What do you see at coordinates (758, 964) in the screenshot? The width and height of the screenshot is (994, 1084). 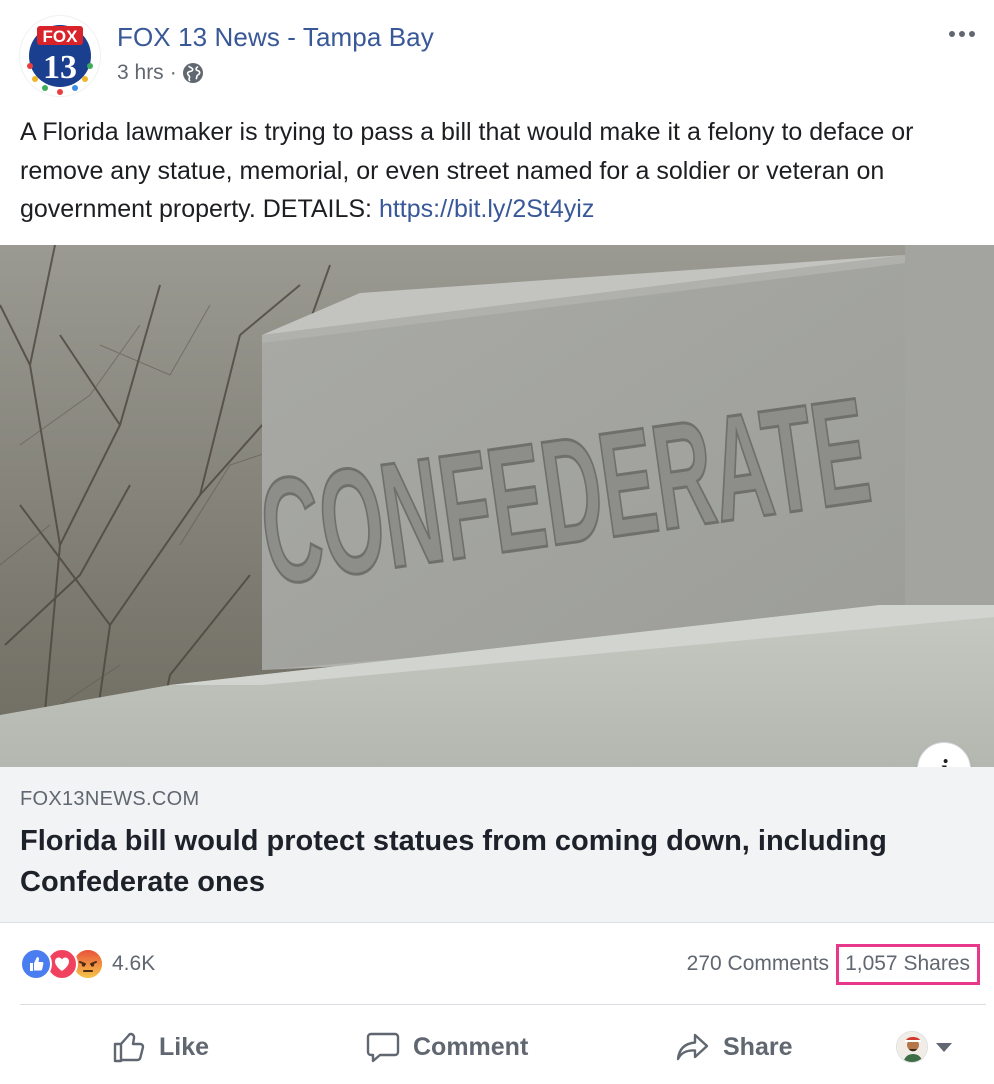 I see `comments-count-link: 270 Comments` at bounding box center [758, 964].